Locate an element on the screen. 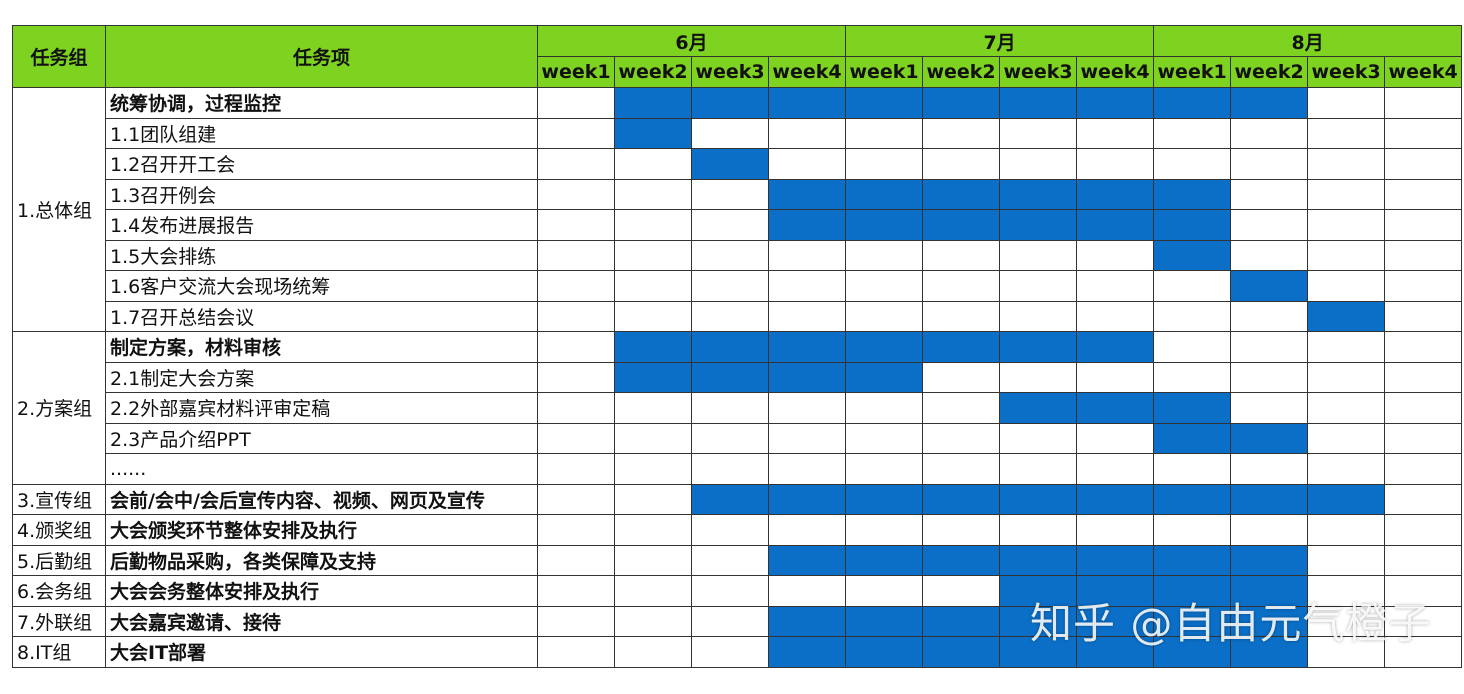  table-row: 1.4发布进展报告 is located at coordinates (738, 225).